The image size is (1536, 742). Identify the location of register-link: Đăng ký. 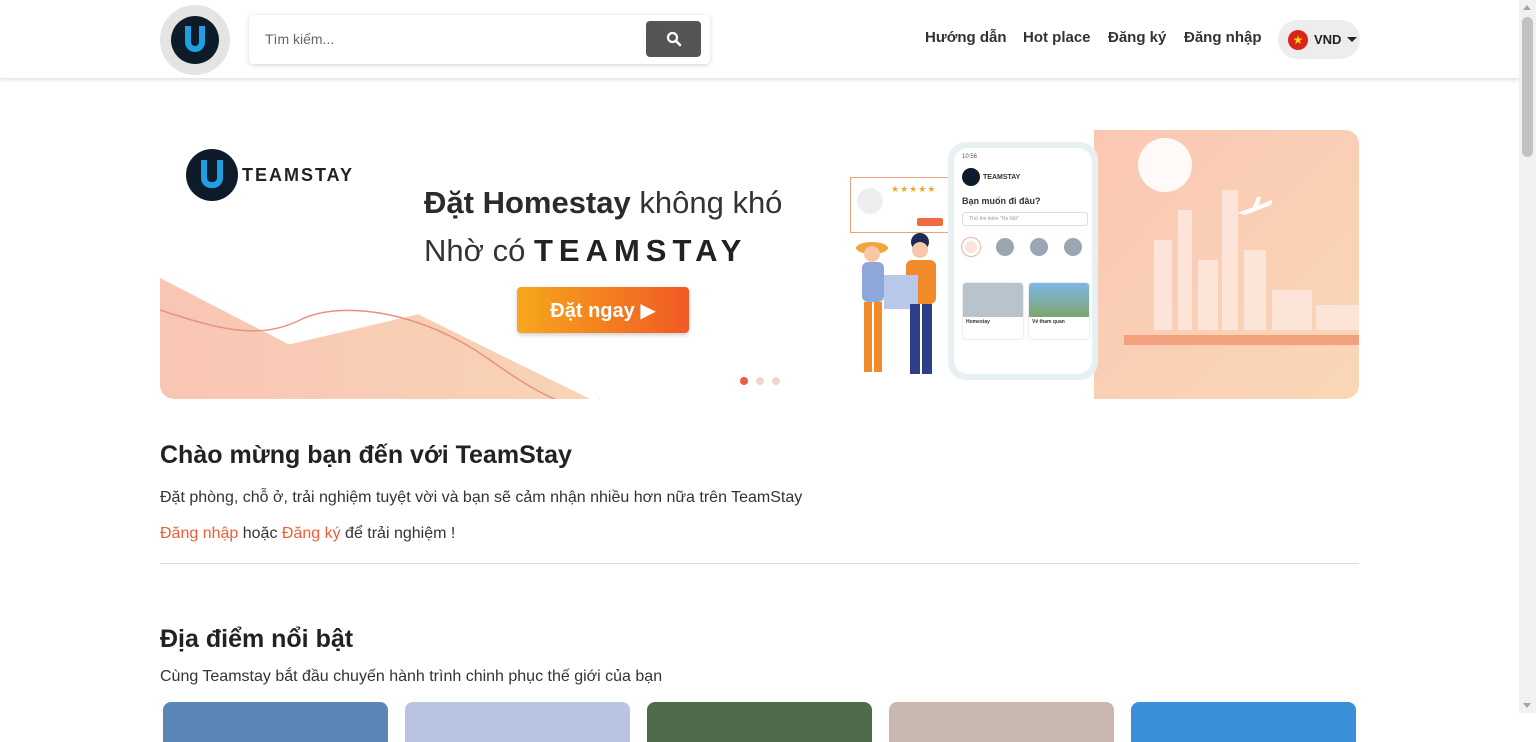
(311, 533).